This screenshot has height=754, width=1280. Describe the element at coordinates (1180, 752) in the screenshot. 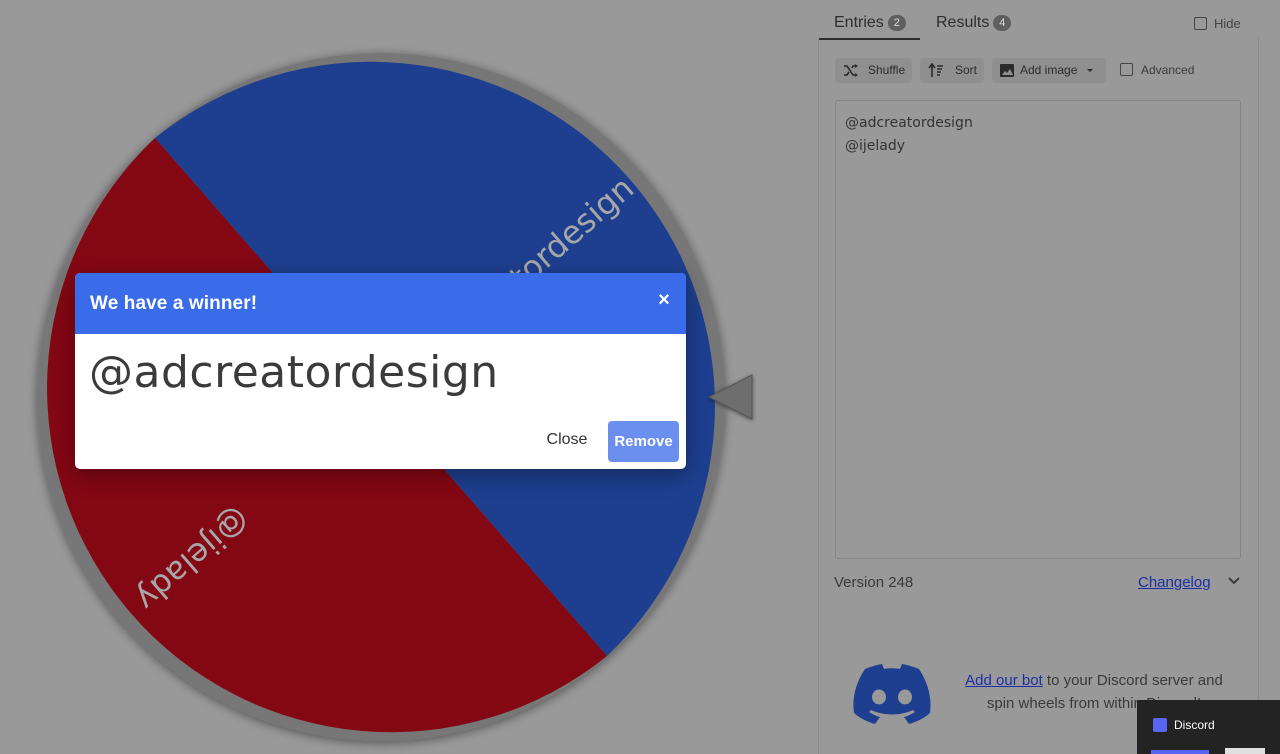

I see `discord-popup-button` at that location.